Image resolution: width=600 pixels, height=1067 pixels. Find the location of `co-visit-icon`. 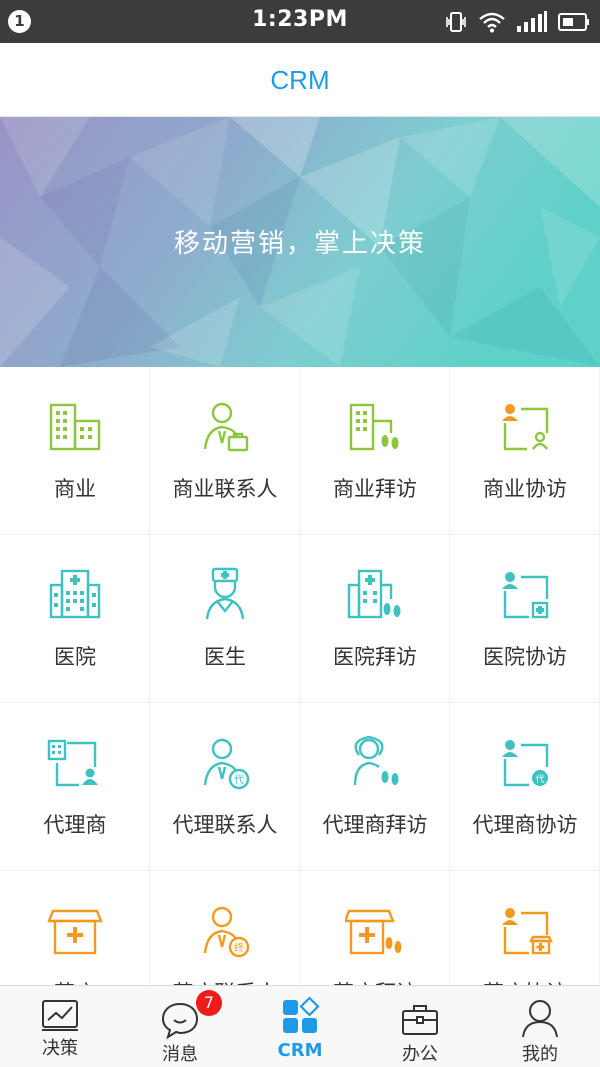

co-visit-icon is located at coordinates (525, 427).